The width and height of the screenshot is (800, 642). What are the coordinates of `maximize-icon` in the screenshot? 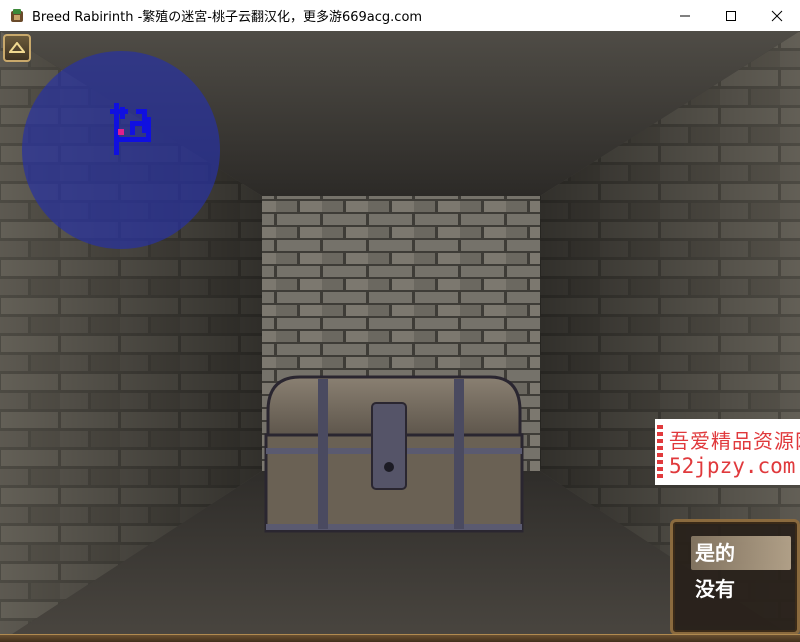 It's located at (731, 15).